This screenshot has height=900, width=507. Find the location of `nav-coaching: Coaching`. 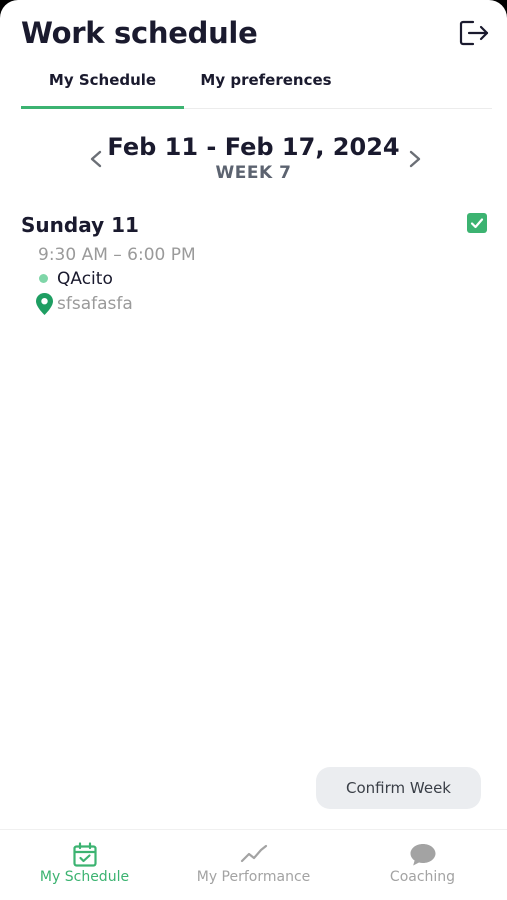

nav-coaching: Coaching is located at coordinates (422, 865).